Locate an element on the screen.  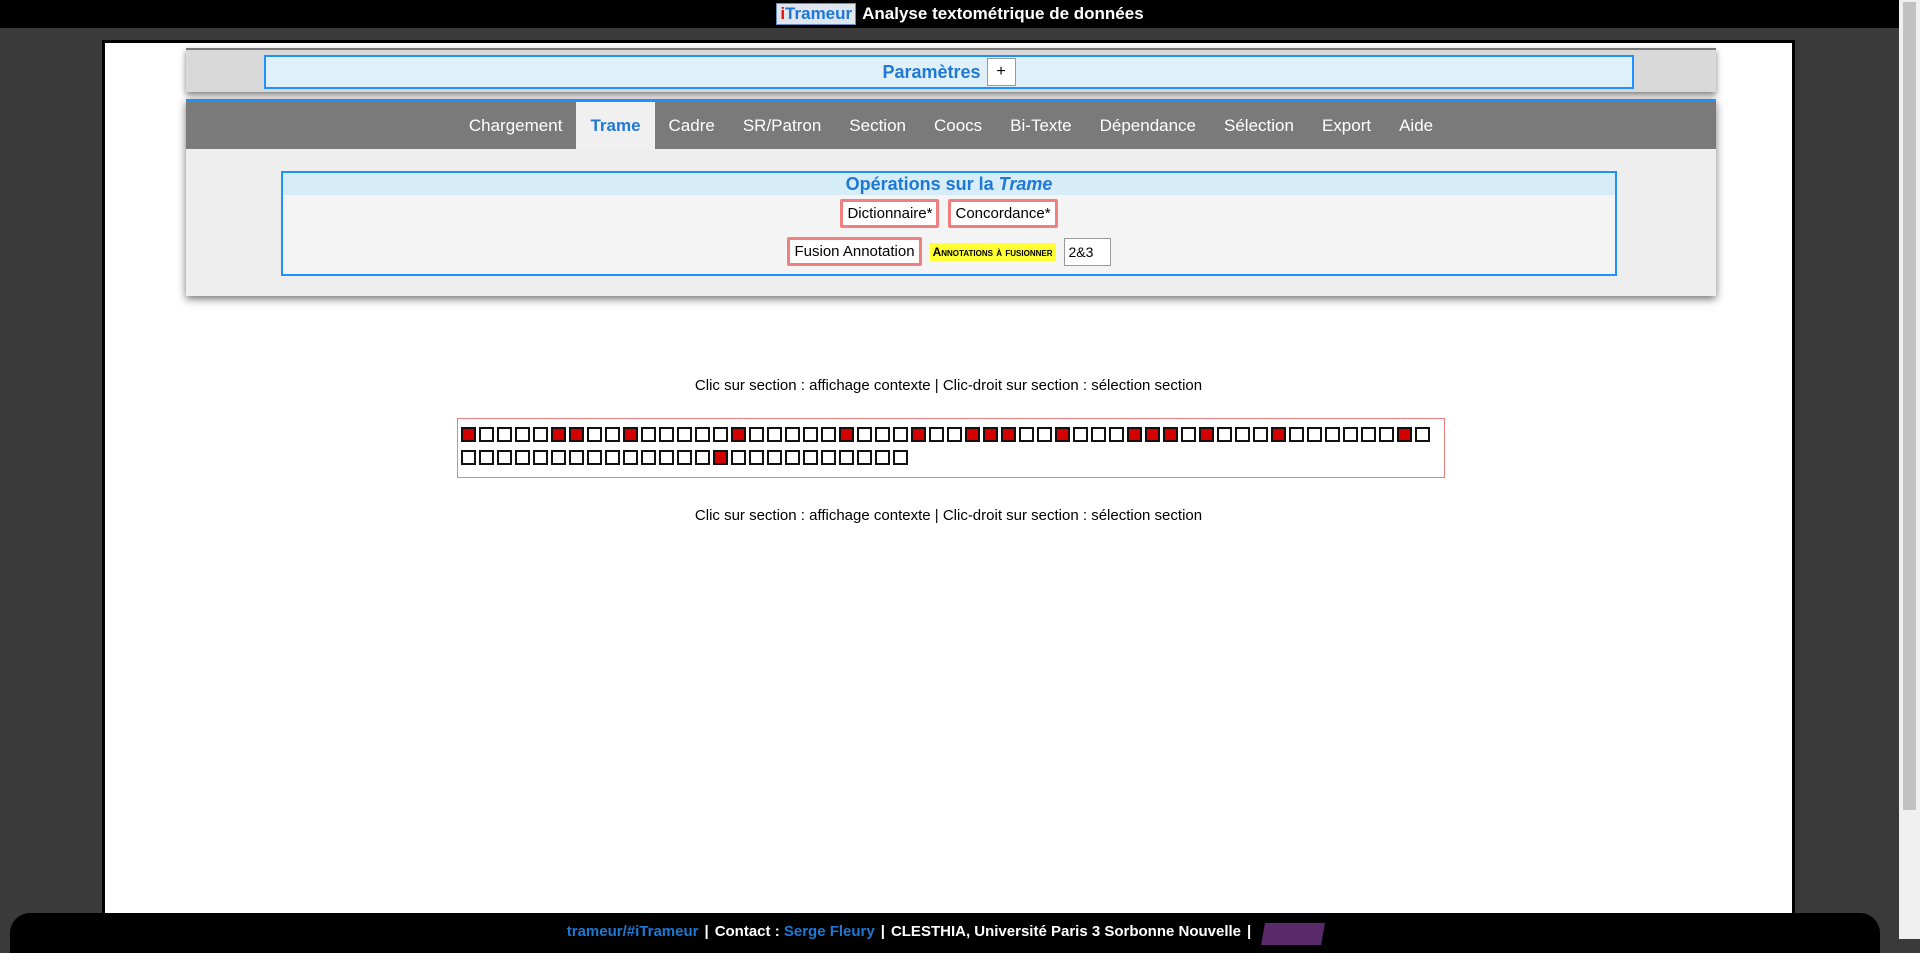
tab-export: Export is located at coordinates (1346, 125).